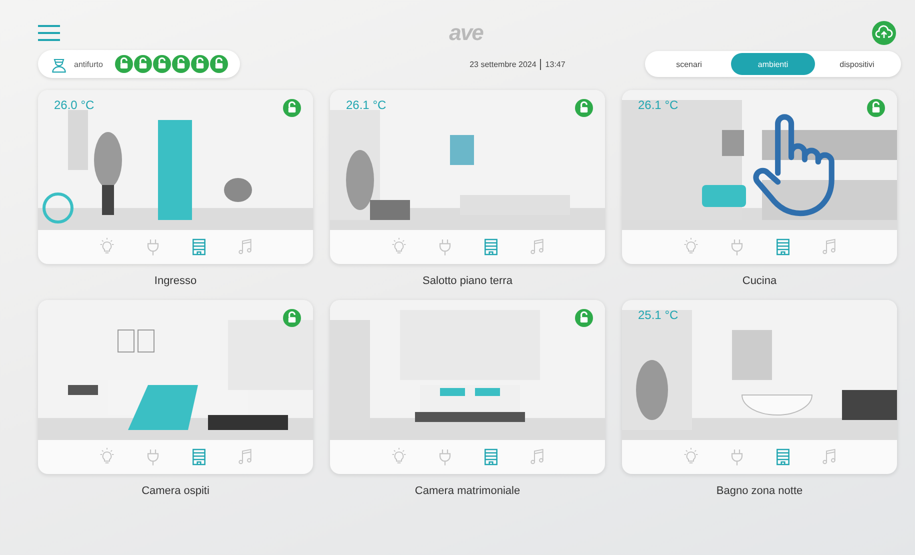 Image resolution: width=915 pixels, height=555 pixels. I want to click on room-name: Salotto piano terra, so click(467, 281).